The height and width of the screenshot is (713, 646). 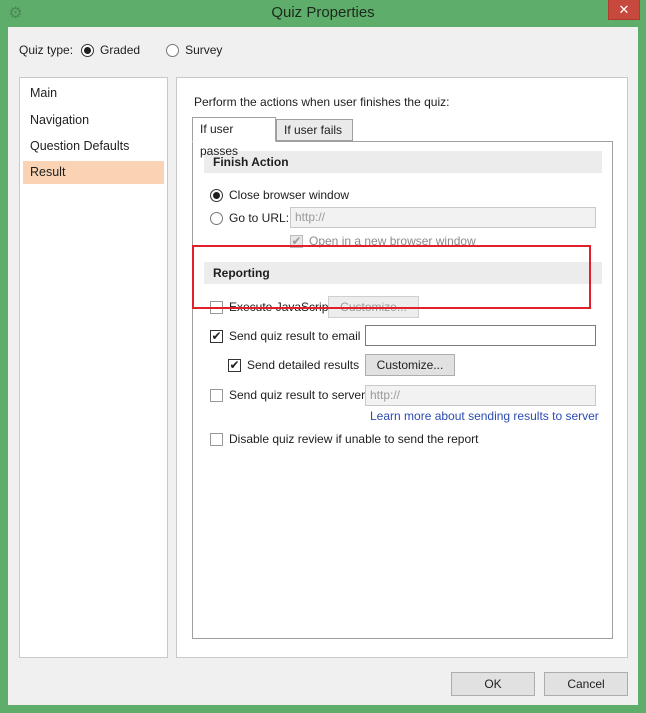 I want to click on title-bar: ⚙ Quiz Properties ✕, so click(x=323, y=13).